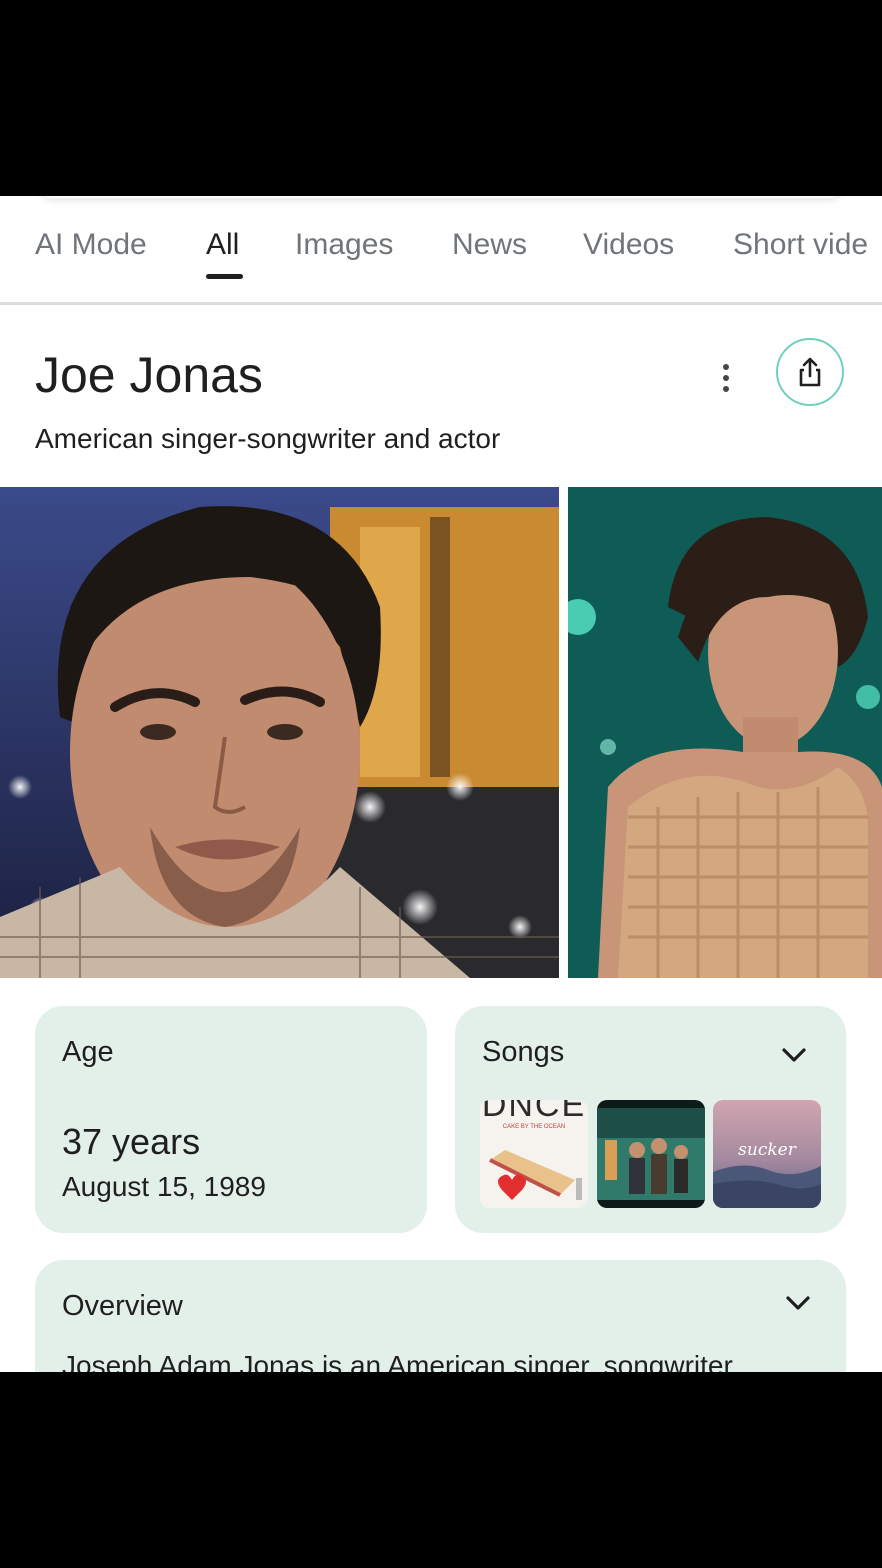 The width and height of the screenshot is (882, 1568). I want to click on tab-news: News, so click(489, 245).